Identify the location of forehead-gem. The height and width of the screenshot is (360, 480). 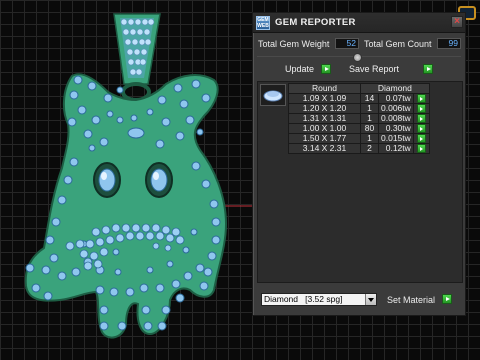
(136, 133).